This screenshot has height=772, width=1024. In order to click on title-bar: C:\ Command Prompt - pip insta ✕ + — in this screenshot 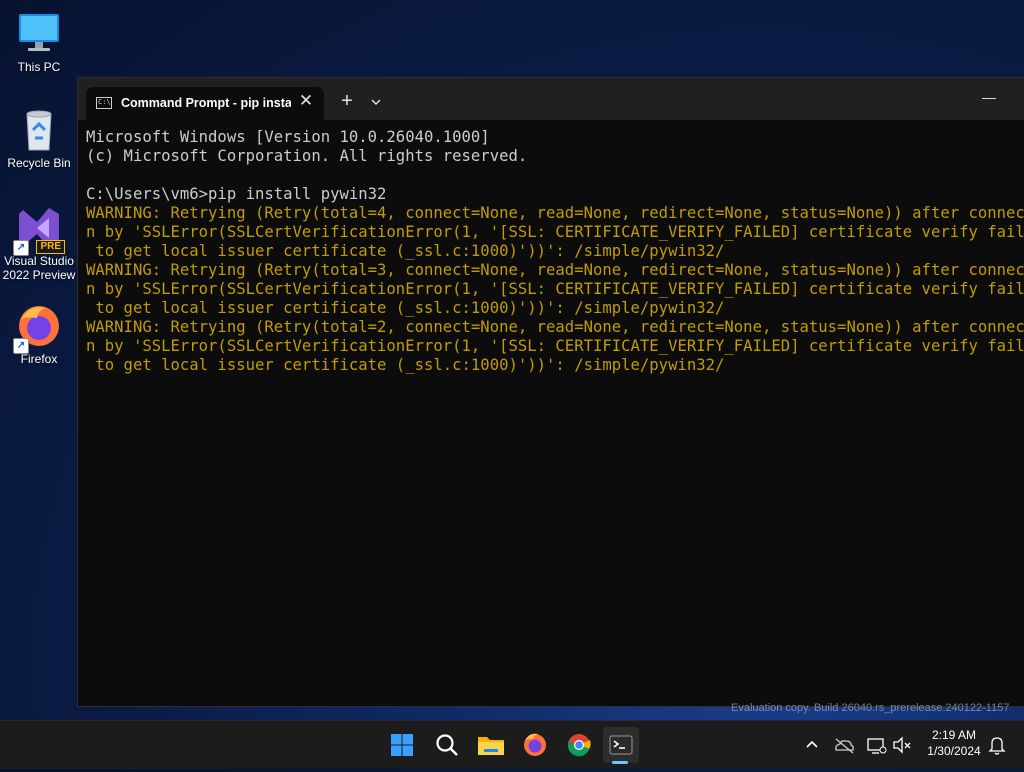, I will do `click(551, 99)`.